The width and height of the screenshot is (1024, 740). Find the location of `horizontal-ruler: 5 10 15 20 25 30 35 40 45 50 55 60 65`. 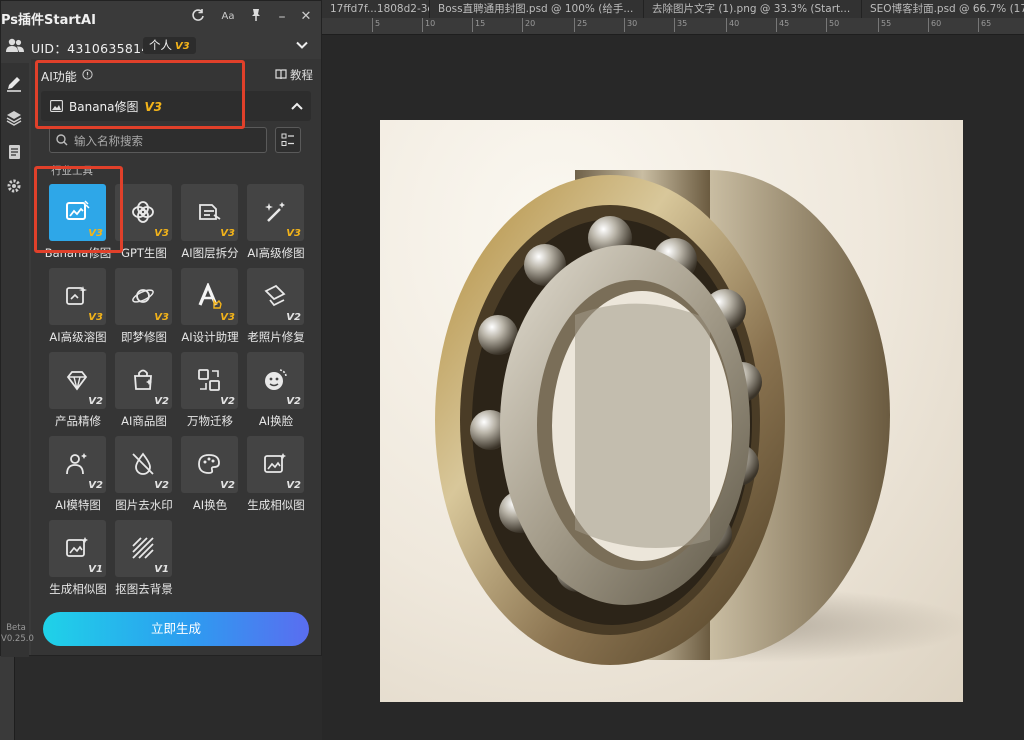

horizontal-ruler: 5 10 15 20 25 30 35 40 45 50 55 60 65 is located at coordinates (673, 26).